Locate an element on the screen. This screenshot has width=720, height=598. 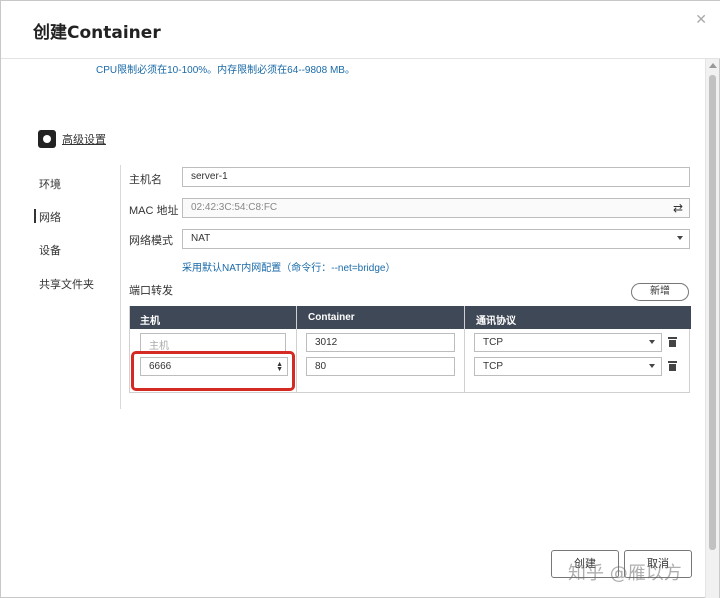
sidebar-item-shared-folders: 共享文件夹 is located at coordinates (66, 284).